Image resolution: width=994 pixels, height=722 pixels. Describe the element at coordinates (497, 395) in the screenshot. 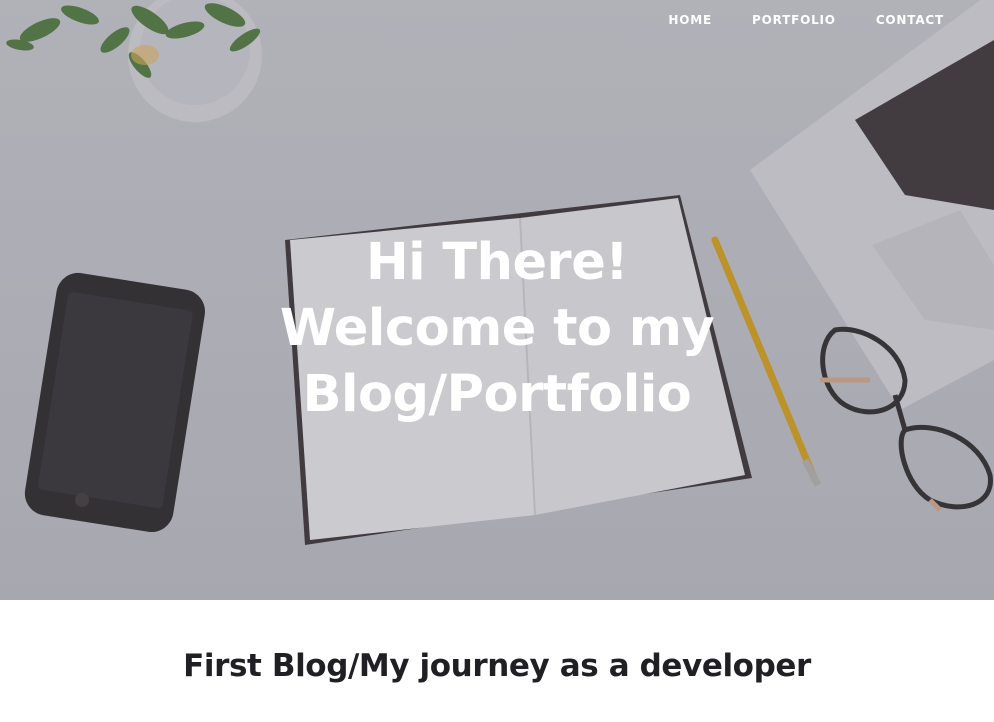

I see `hero-heading-line-3: Blog/Portfolio` at that location.